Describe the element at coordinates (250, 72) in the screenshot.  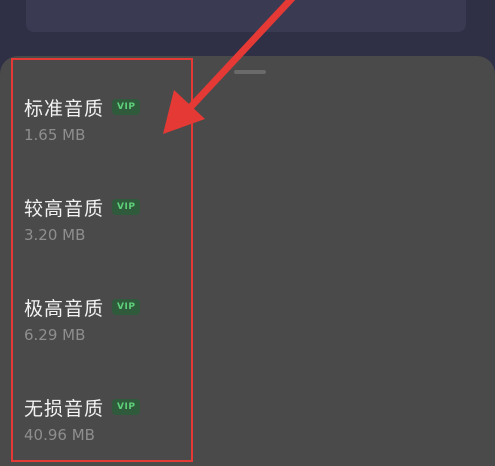
I see `drag-handle` at that location.